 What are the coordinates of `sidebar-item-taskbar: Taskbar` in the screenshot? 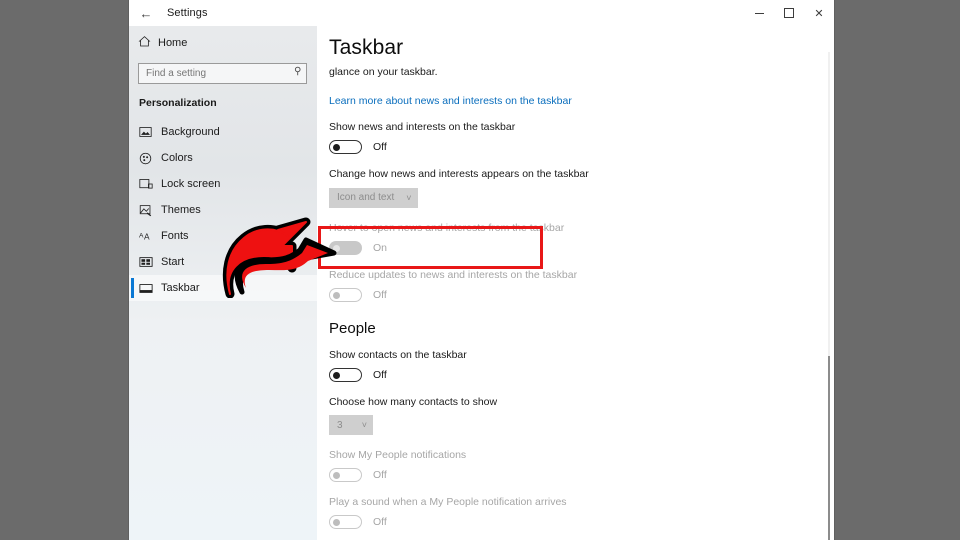 It's located at (223, 288).